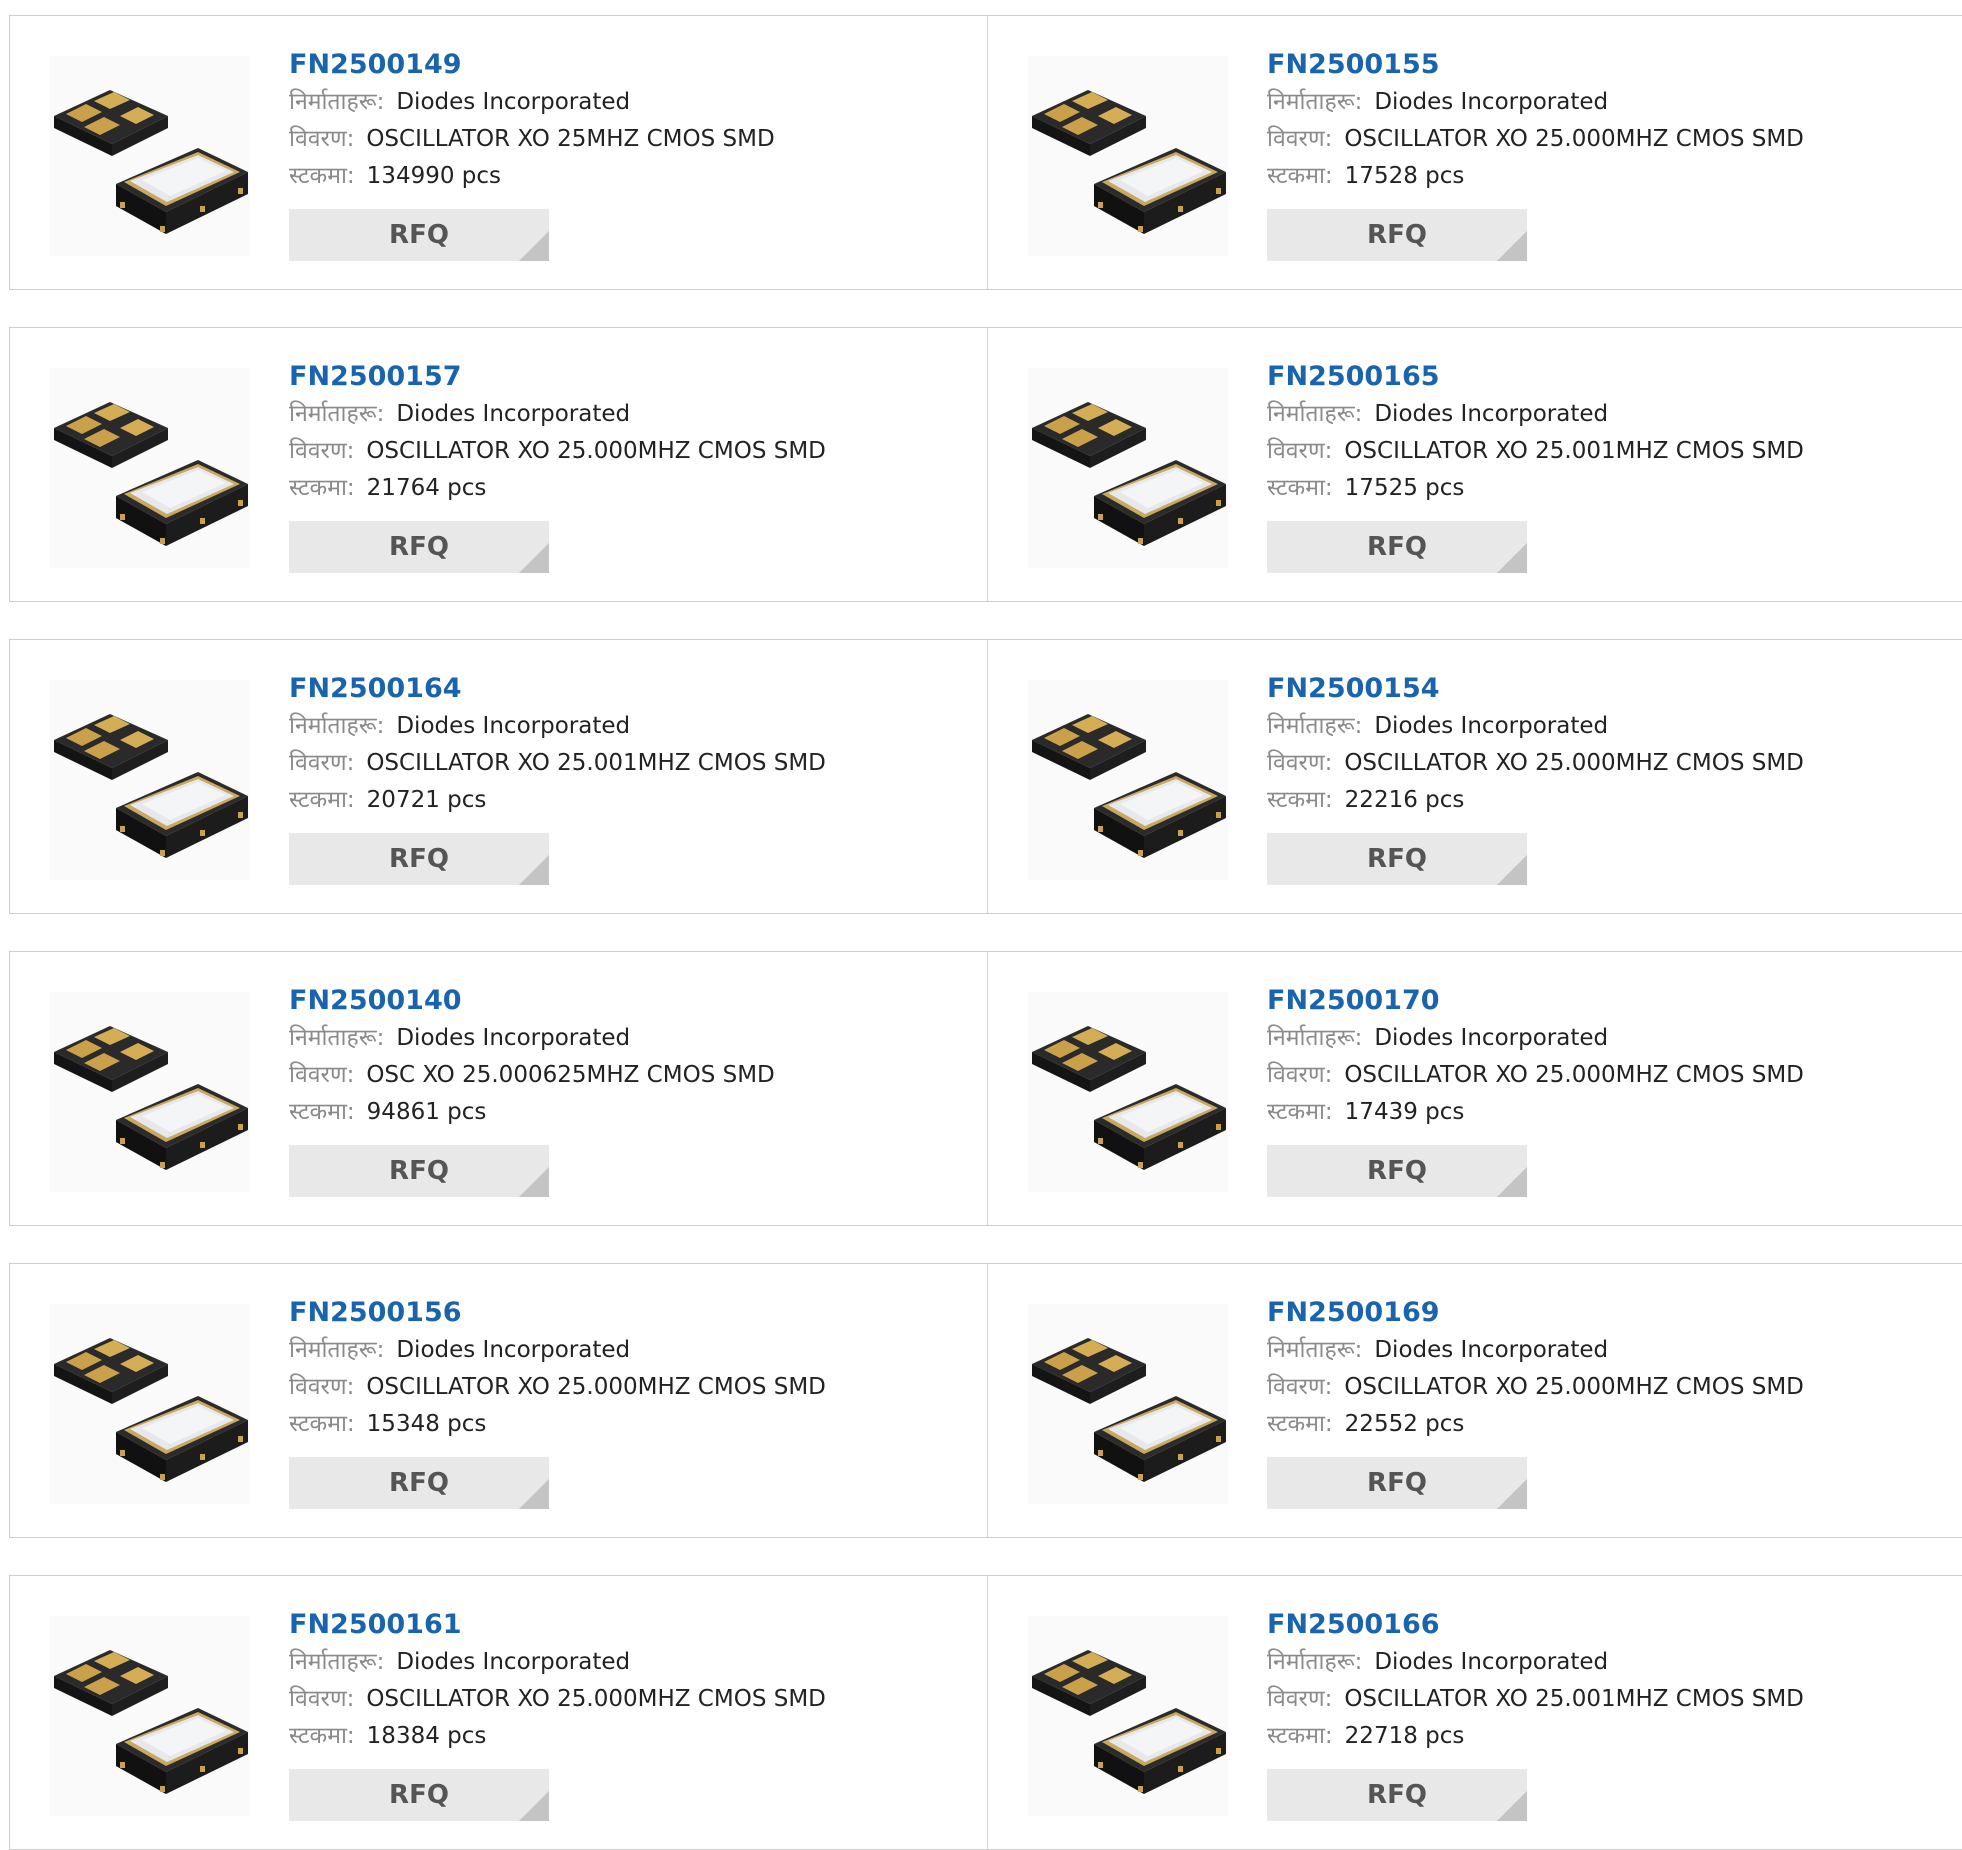  Describe the element at coordinates (557, 1736) in the screenshot. I see `stock-line: स्टकमा: 18384 pcs` at that location.